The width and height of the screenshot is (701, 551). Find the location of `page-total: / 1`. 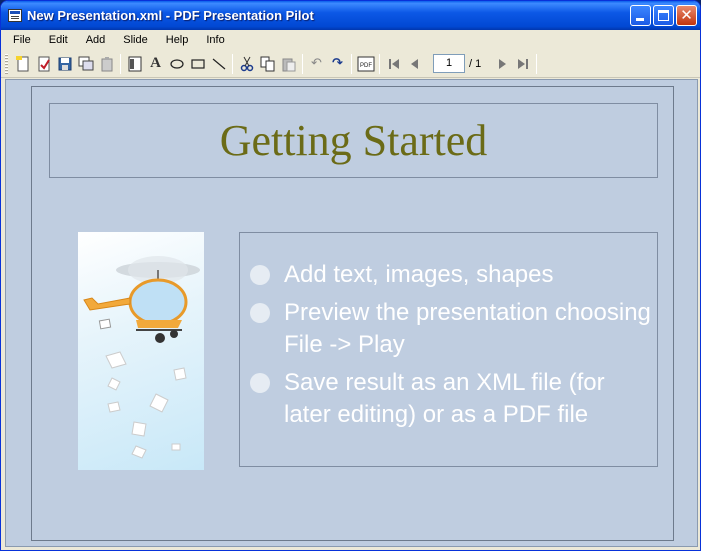

page-total: / 1 is located at coordinates (475, 63).